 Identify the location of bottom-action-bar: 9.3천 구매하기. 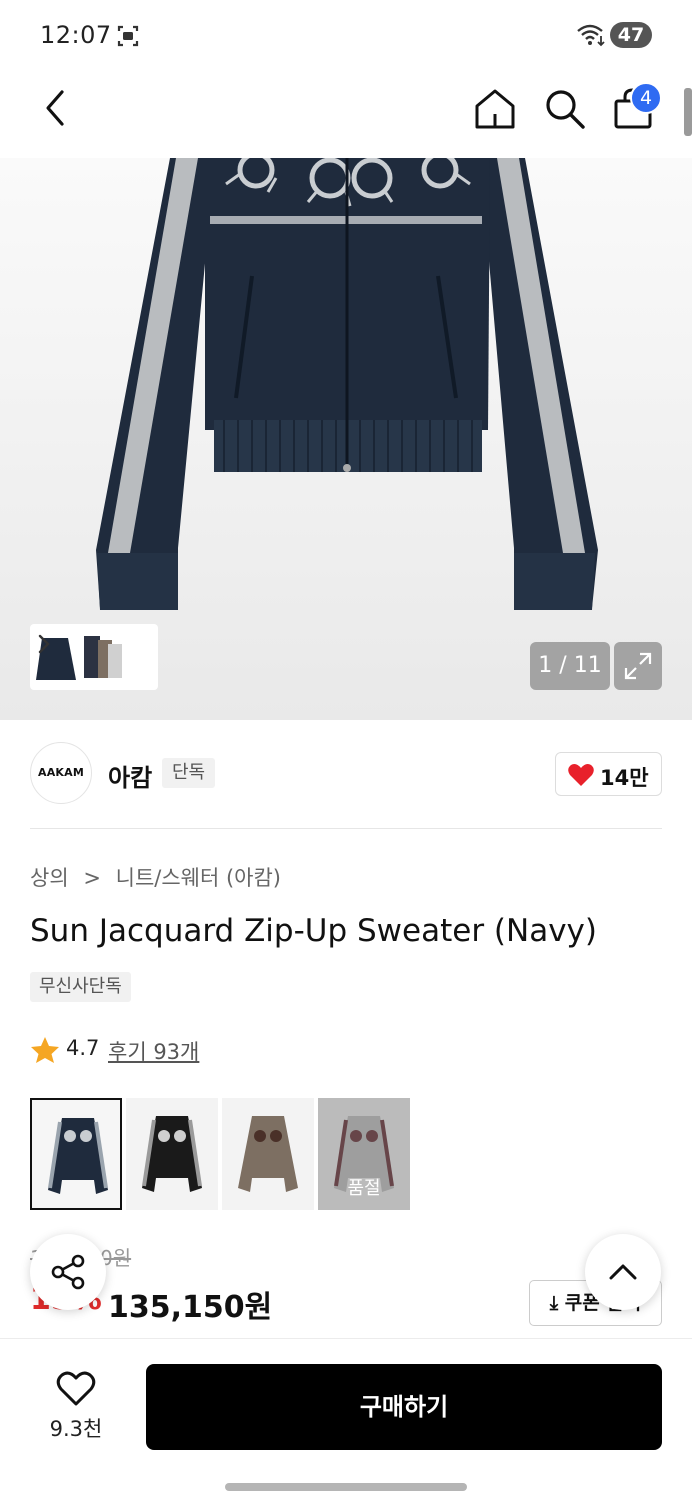
(346, 1419).